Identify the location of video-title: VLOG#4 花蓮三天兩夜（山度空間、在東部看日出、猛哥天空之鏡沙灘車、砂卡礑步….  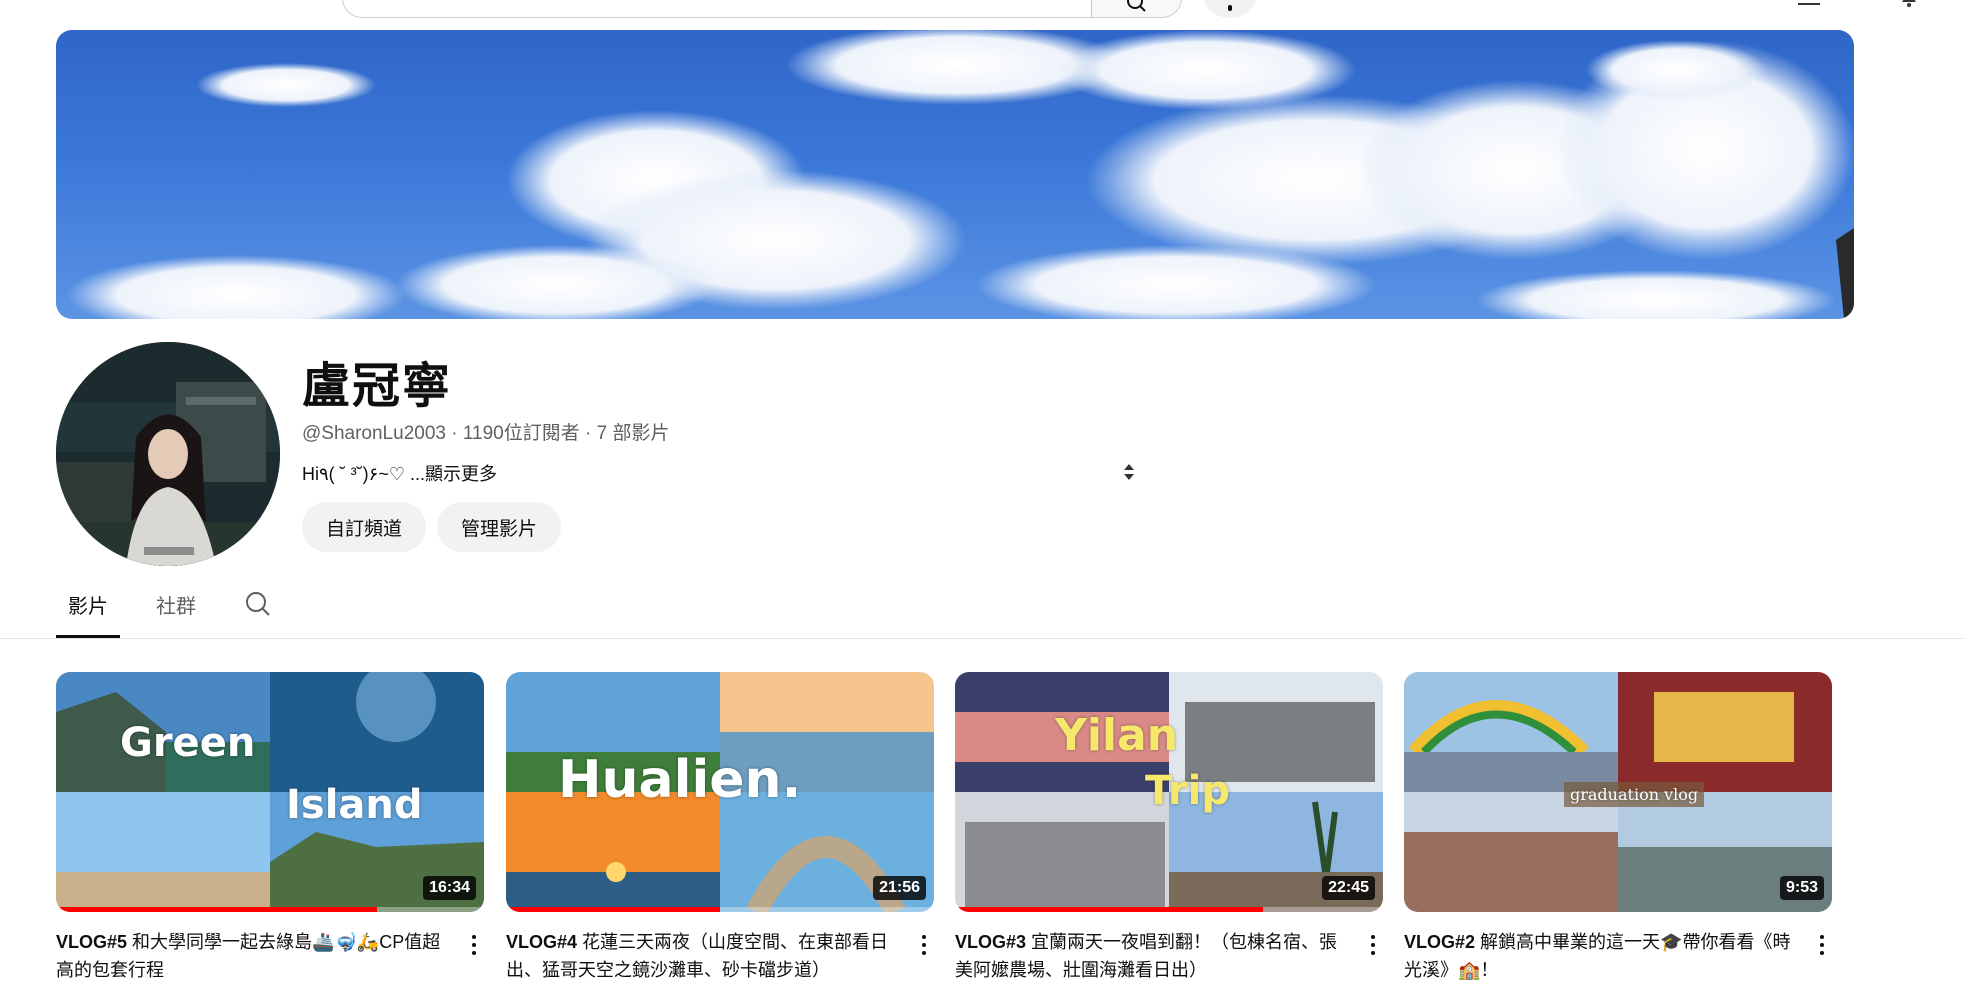
(706, 956).